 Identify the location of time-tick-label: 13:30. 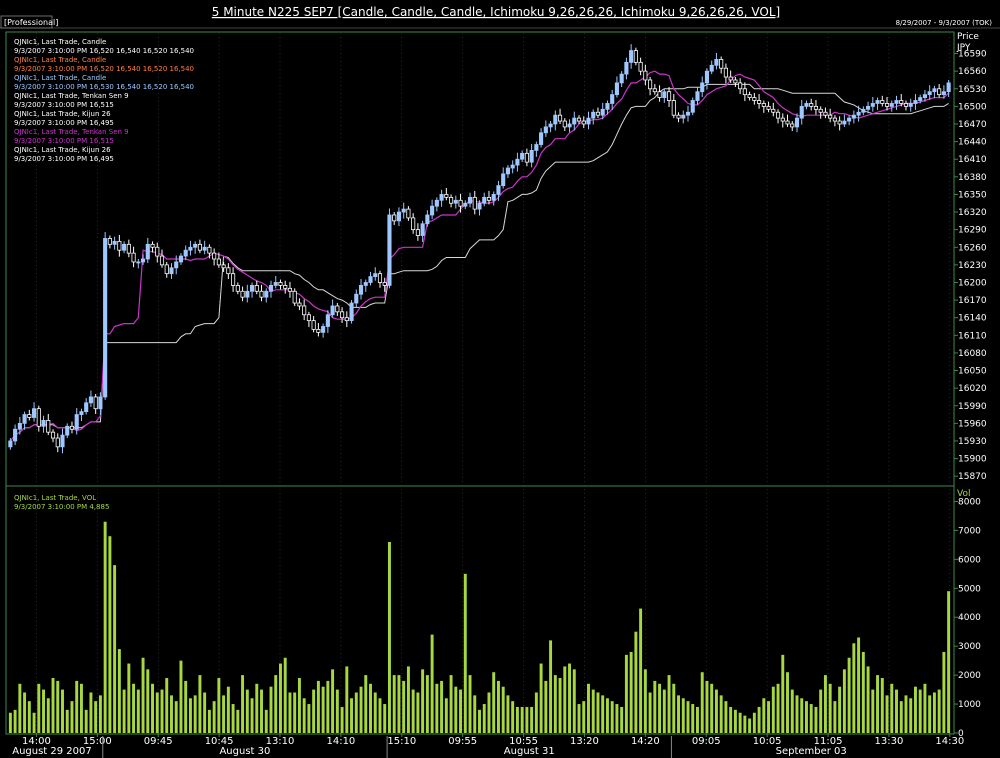
(889, 741).